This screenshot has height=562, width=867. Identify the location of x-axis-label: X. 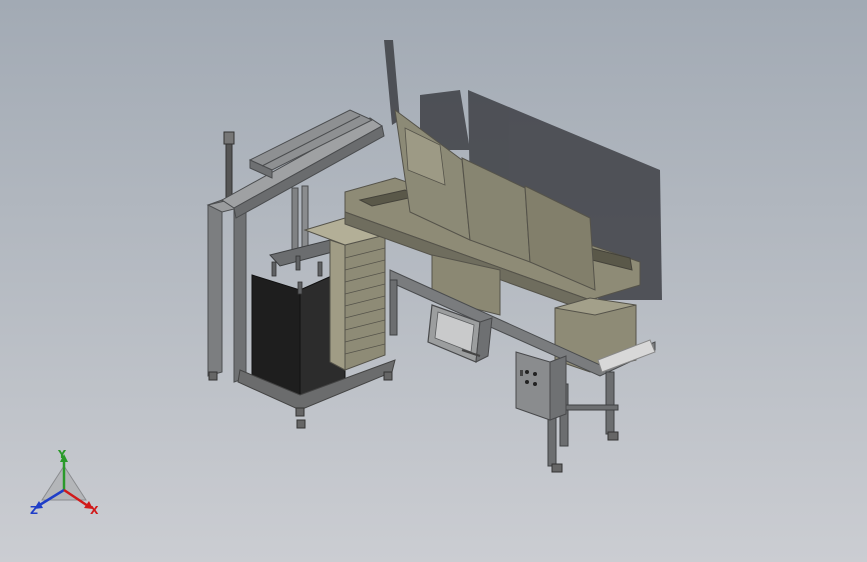
(94, 510).